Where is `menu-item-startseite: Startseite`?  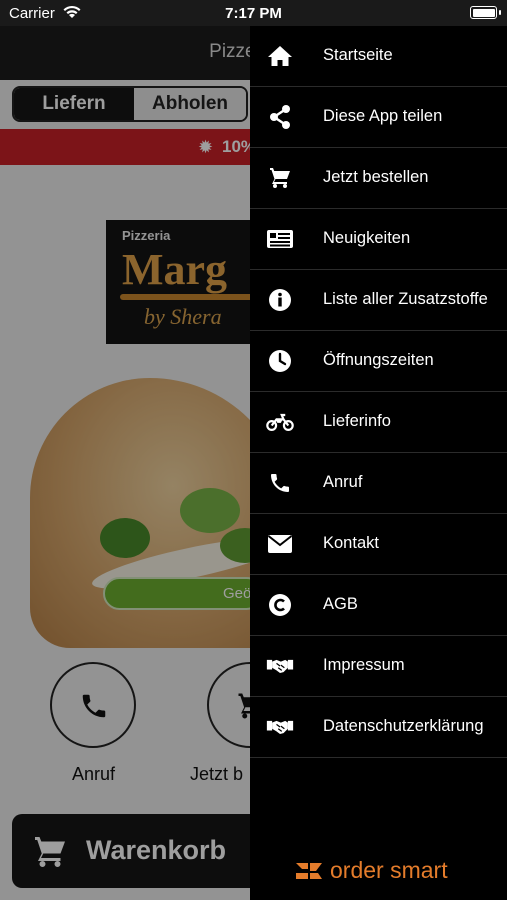
menu-item-startseite: Startseite is located at coordinates (378, 56).